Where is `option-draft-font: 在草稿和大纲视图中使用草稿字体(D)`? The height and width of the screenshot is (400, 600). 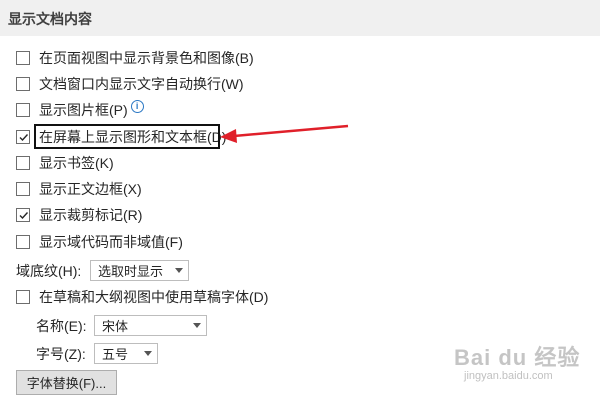
option-draft-font: 在草稿和大纲视图中使用草稿字体(D) is located at coordinates (142, 297).